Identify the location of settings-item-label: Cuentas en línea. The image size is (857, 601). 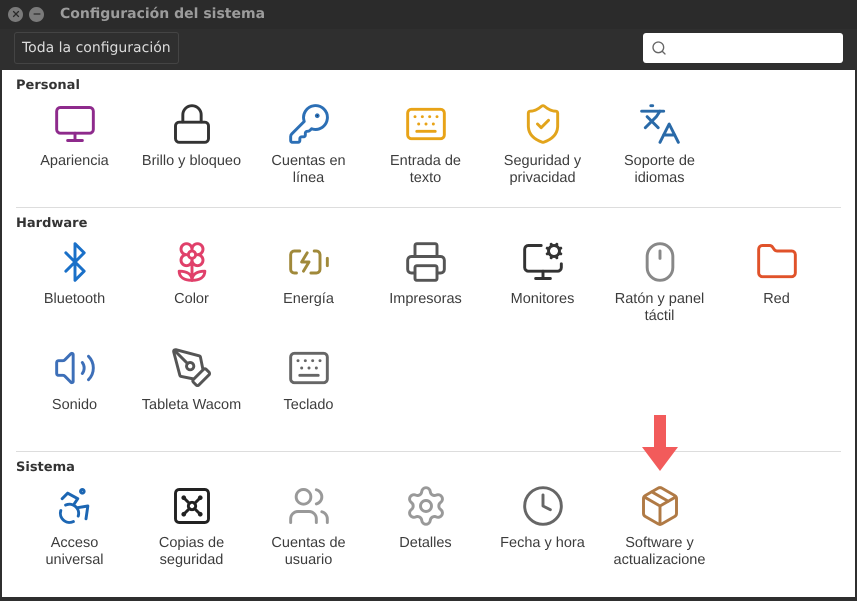
(308, 170).